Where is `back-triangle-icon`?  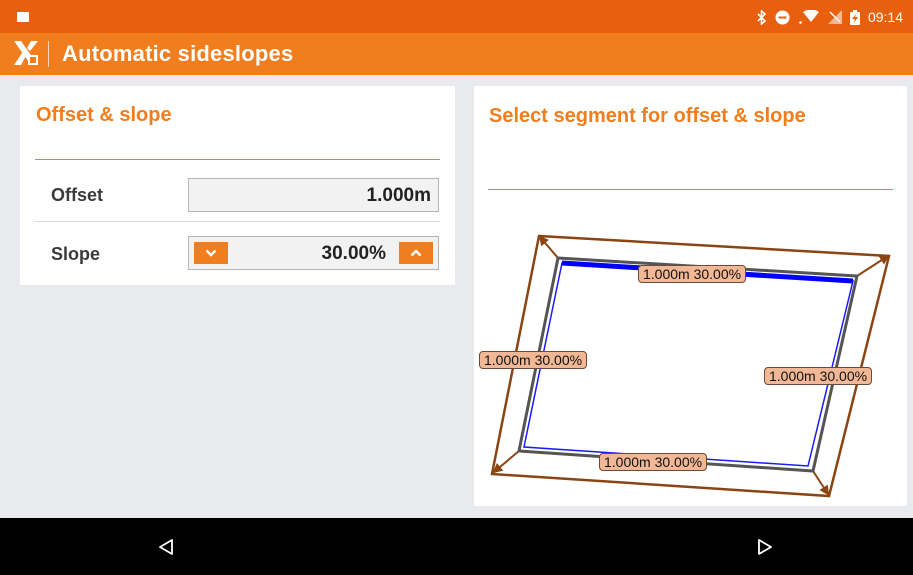 back-triangle-icon is located at coordinates (166, 547).